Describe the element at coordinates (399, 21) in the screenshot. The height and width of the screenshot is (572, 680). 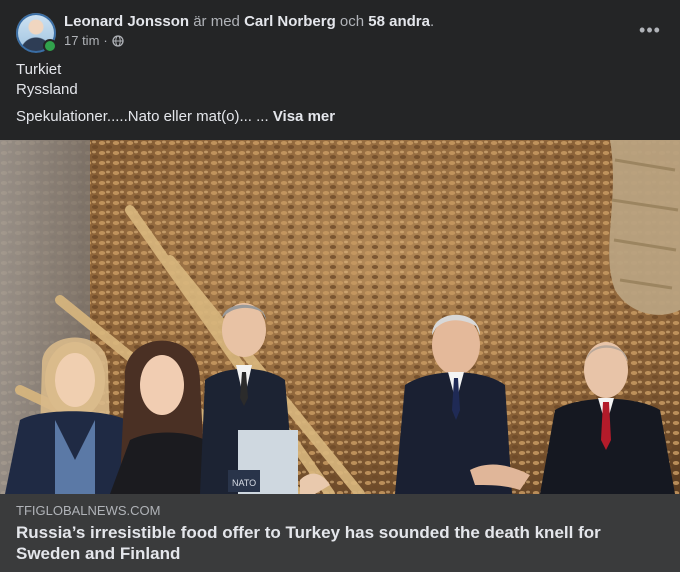
I see `tagged-others: 58 andra` at that location.